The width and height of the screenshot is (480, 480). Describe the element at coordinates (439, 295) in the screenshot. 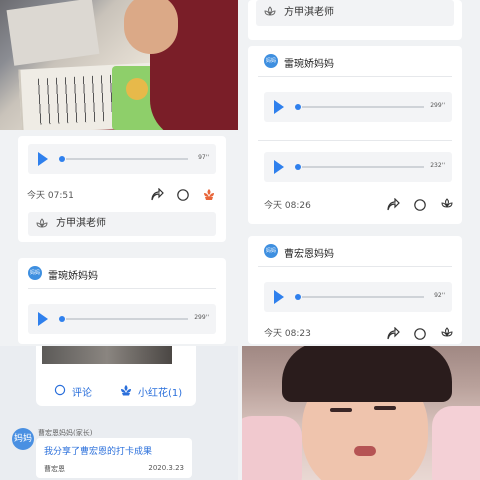

I see `audio-duration: 92''` at that location.